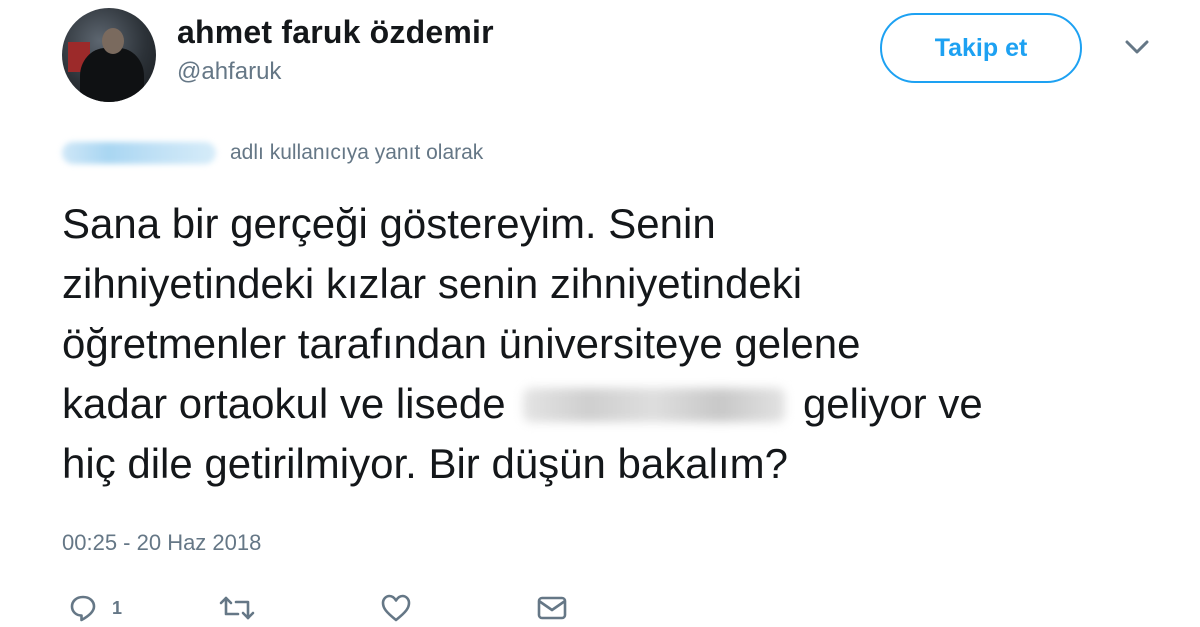  Describe the element at coordinates (161, 543) in the screenshot. I see `tweet-timestamp: 00:25 - 20 Haz 2018` at that location.